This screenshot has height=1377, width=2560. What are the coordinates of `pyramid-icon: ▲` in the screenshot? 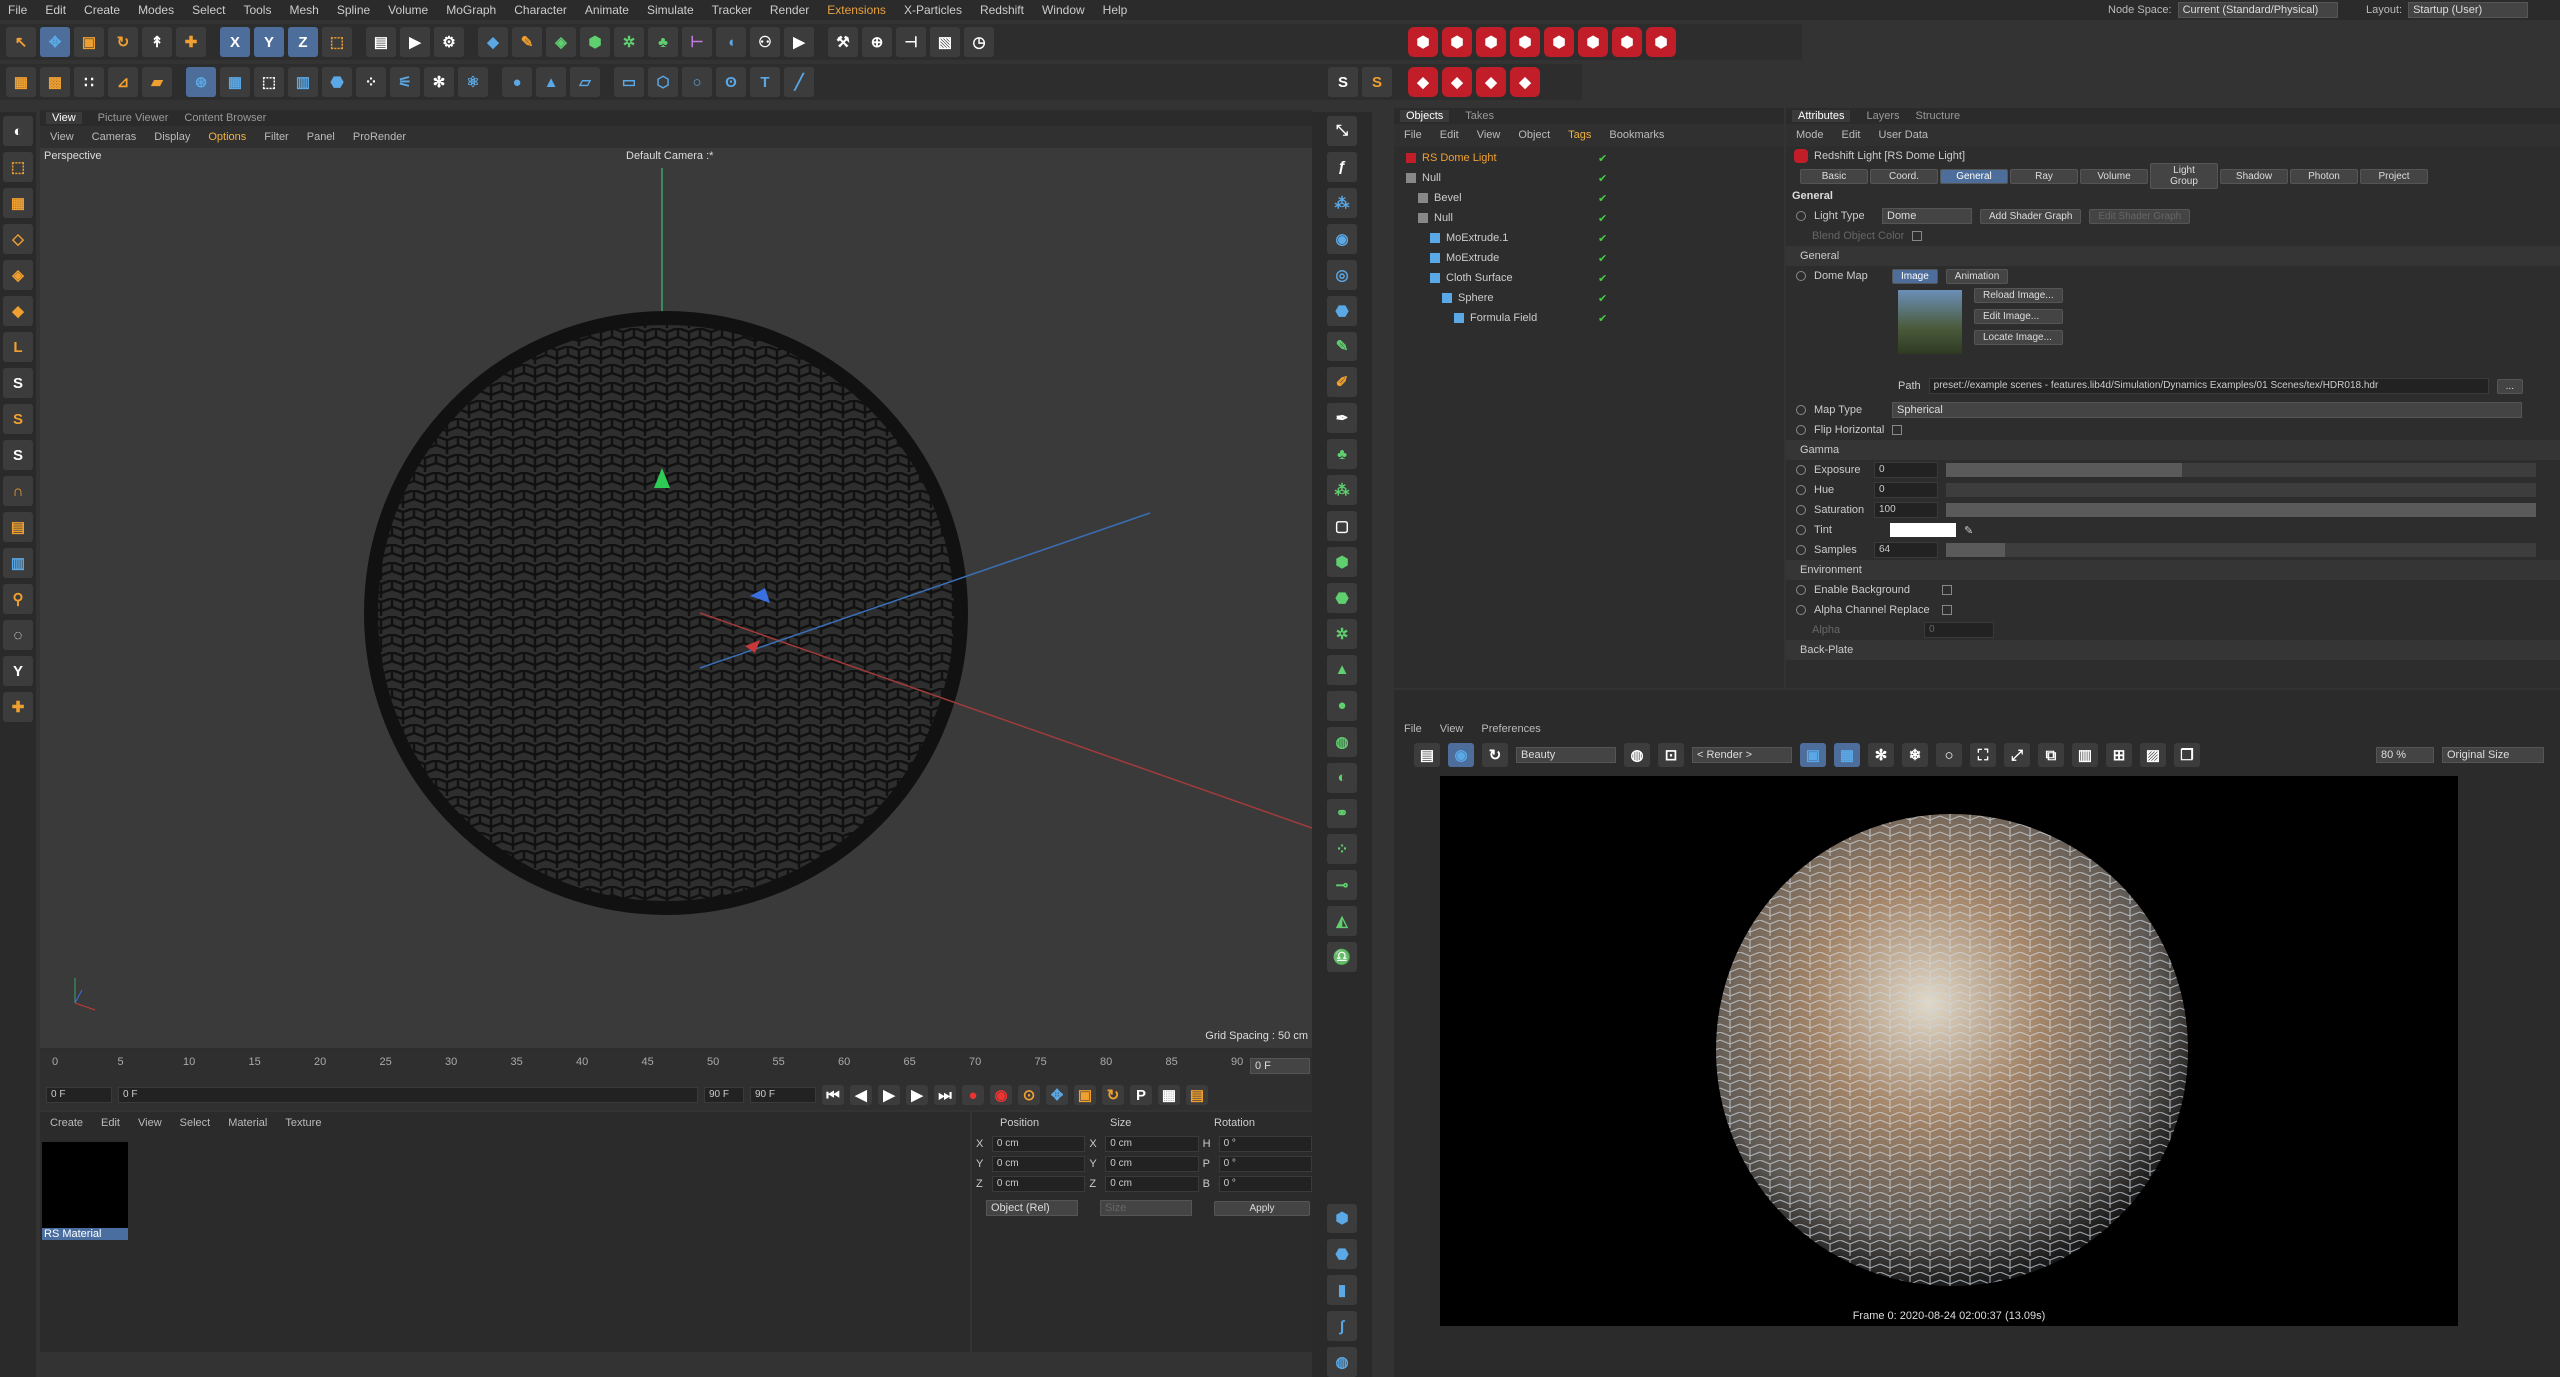 It's located at (1342, 669).